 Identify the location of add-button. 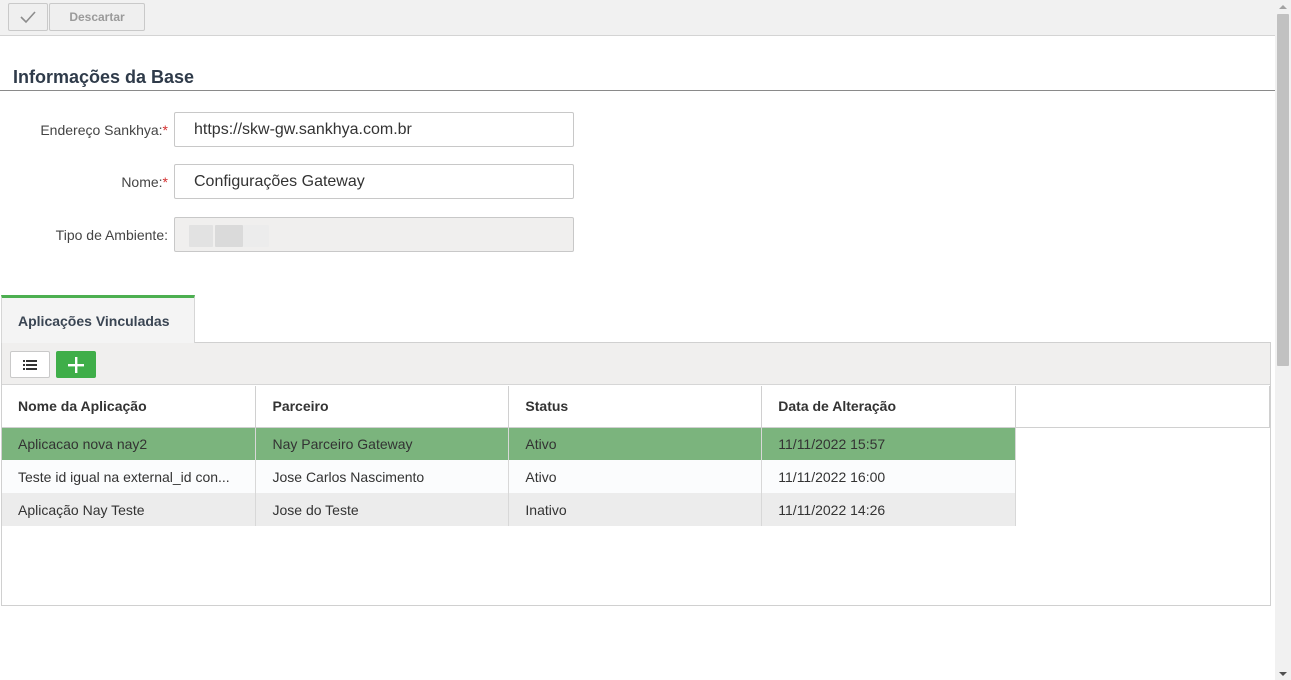
(76, 364).